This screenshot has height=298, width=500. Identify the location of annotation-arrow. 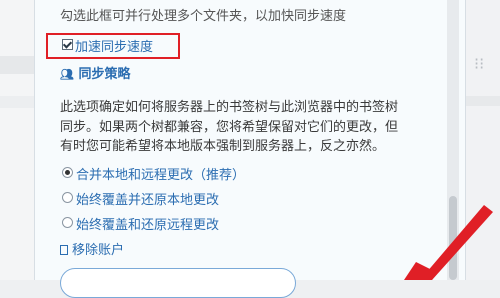
(448, 242).